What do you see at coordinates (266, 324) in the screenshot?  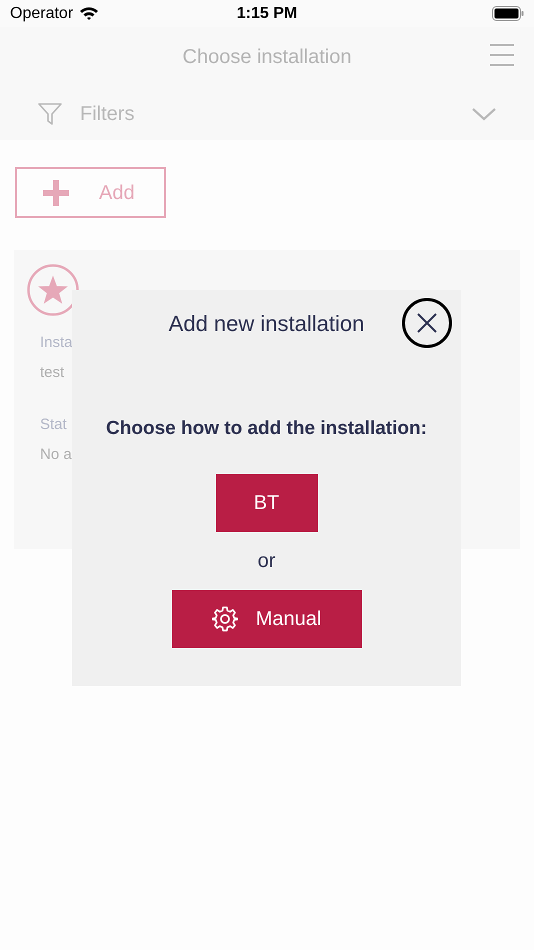 I see `dialog-title: Add new installation` at bounding box center [266, 324].